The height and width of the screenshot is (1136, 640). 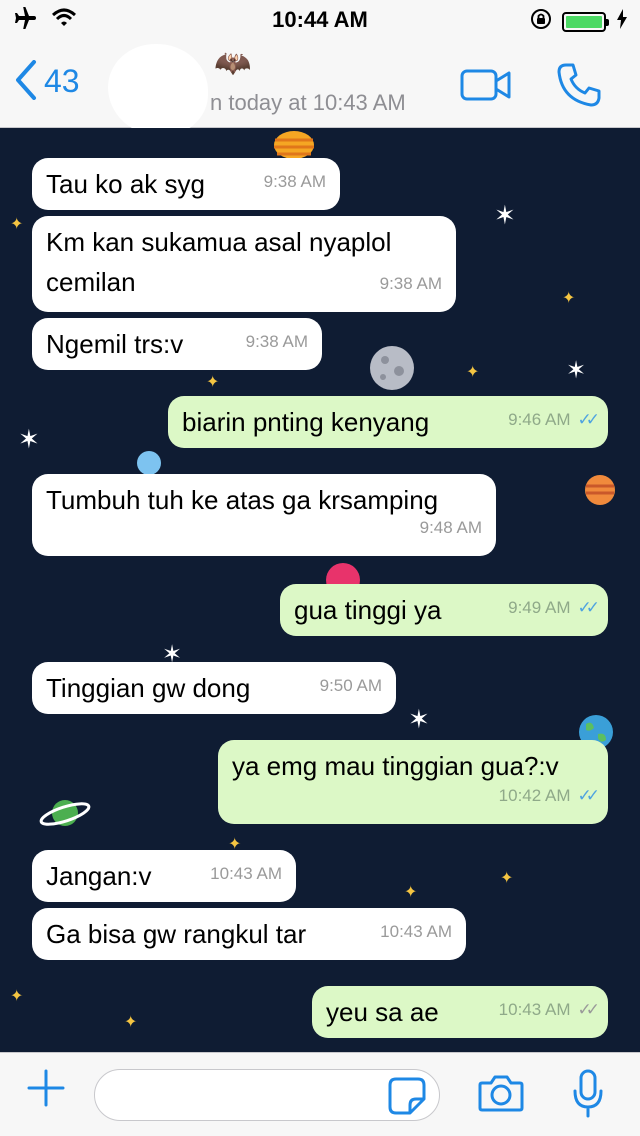 I want to click on message-incoming: Tinggian gw dong 9:50 AM, so click(x=214, y=688).